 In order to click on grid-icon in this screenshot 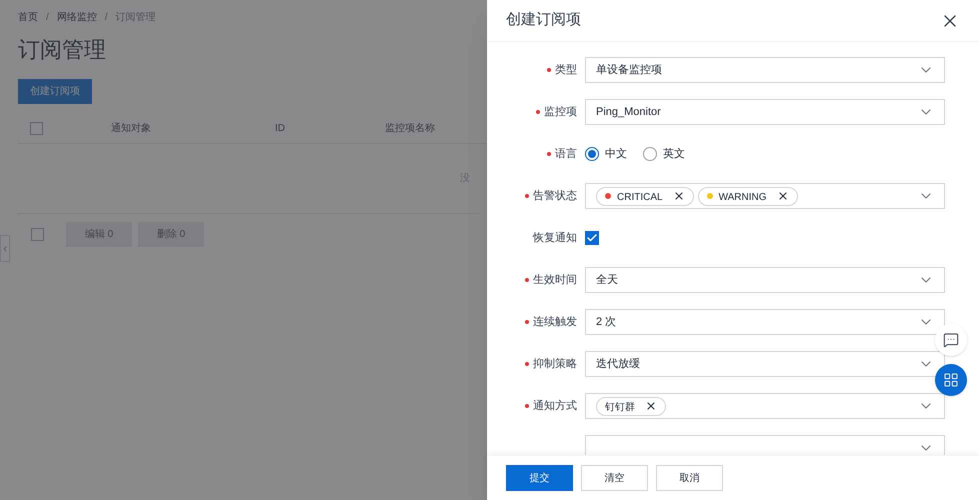, I will do `click(951, 380)`.